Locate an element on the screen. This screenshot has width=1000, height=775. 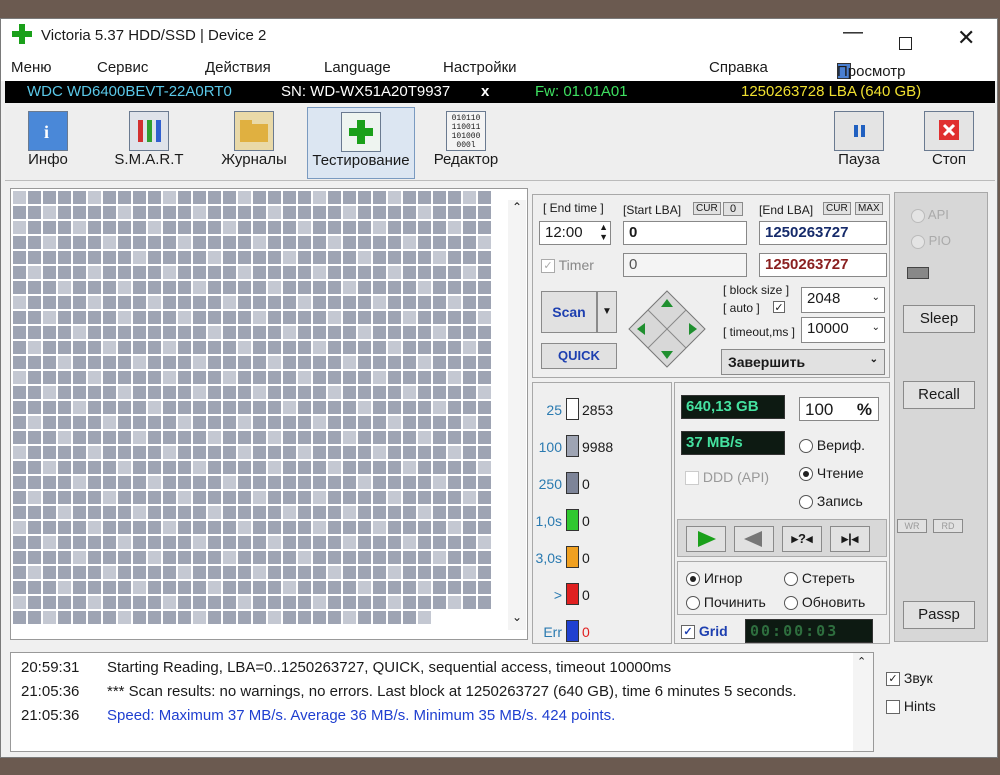
end-time-input: 12:00 ▲ ▼ is located at coordinates (575, 233).